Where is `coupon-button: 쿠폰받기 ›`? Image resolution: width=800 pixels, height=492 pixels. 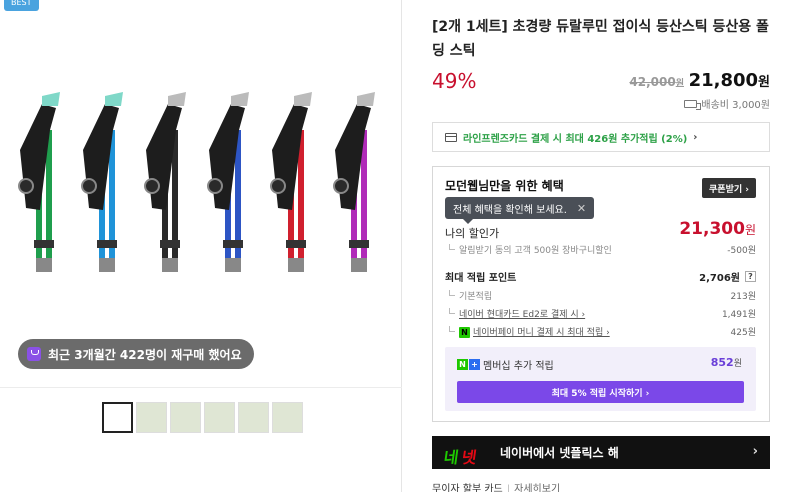
coupon-button: 쿠폰받기 › is located at coordinates (729, 188).